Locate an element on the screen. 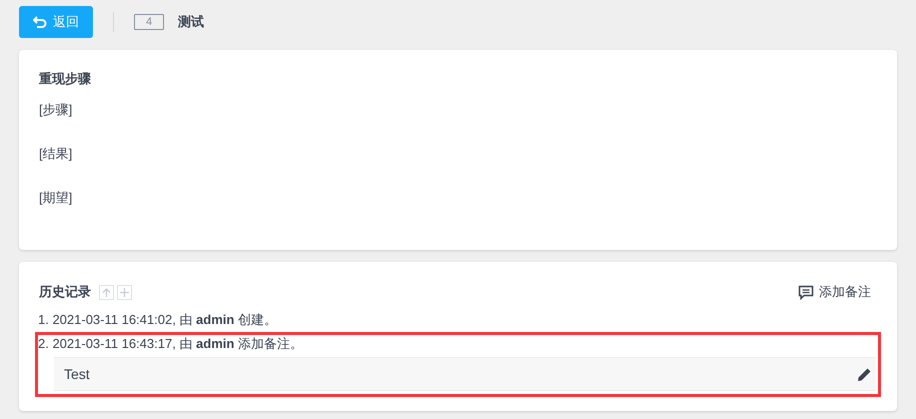 Image resolution: width=916 pixels, height=419 pixels. arrow-up-icon is located at coordinates (106, 292).